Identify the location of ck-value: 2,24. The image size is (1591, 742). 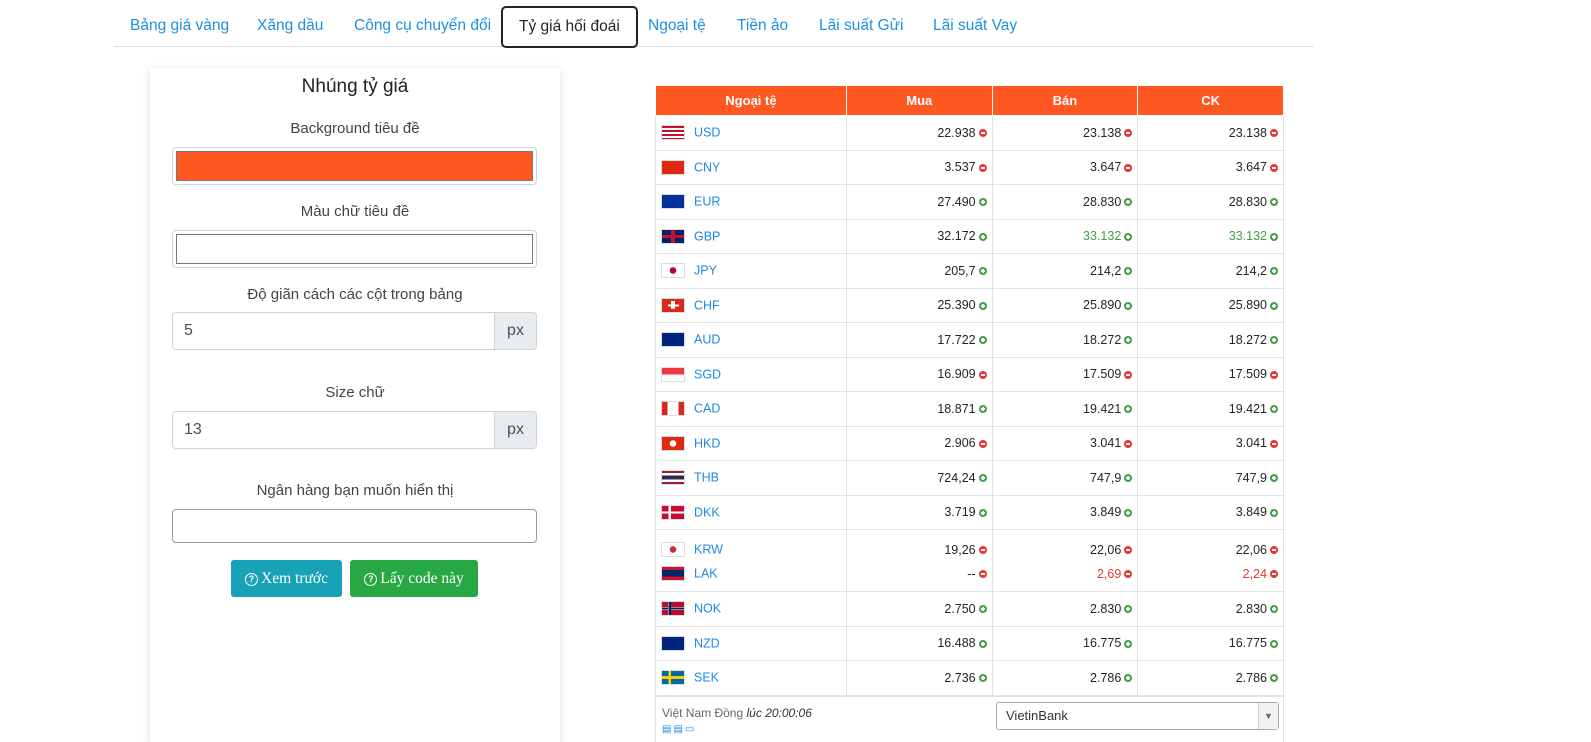
(1254, 573).